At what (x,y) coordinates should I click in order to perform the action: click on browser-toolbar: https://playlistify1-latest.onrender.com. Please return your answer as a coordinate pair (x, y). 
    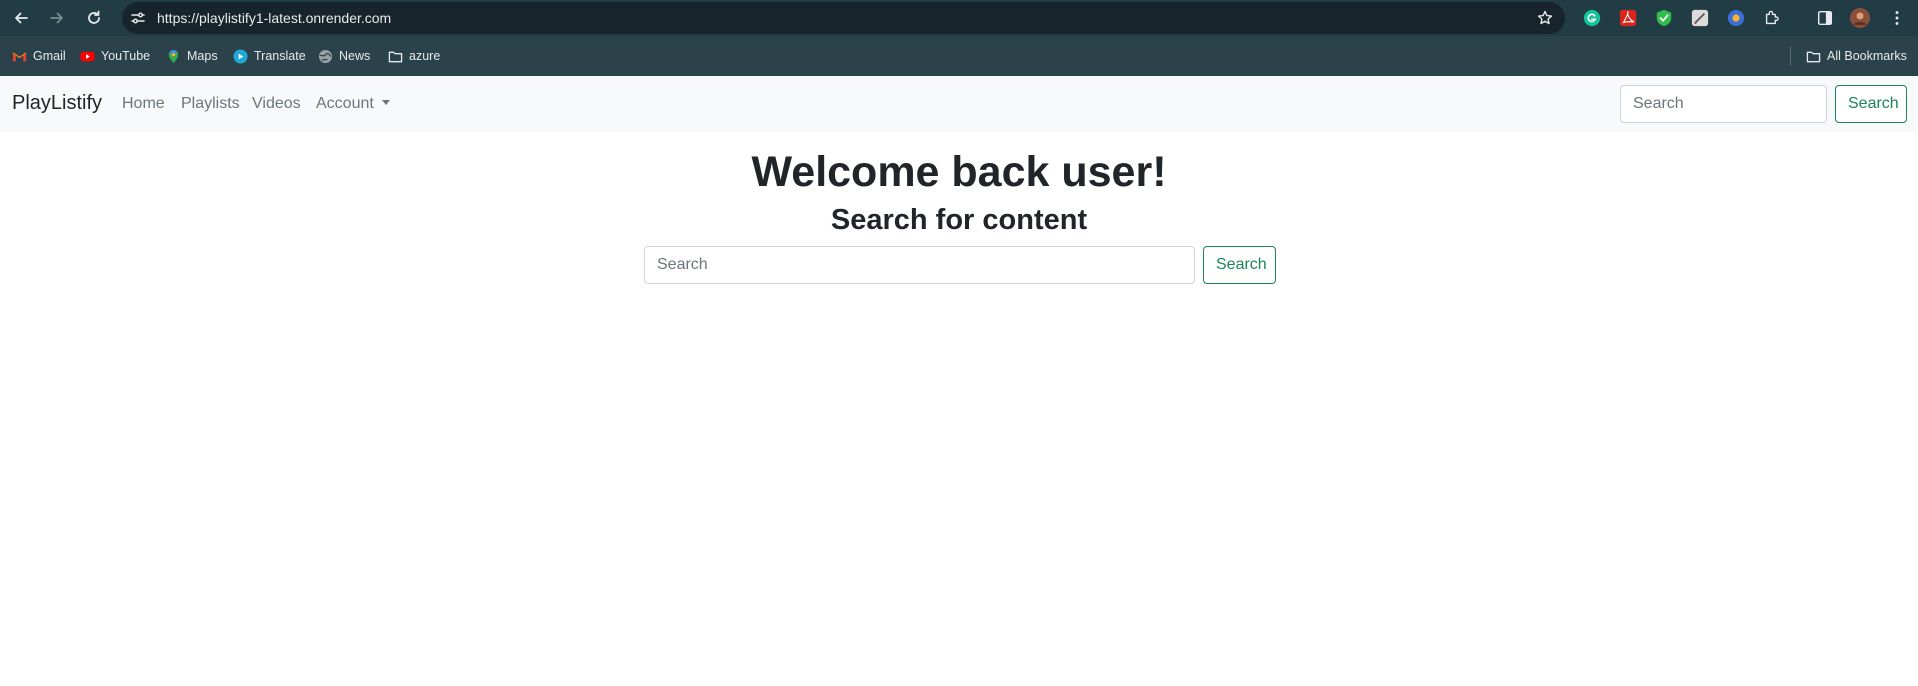
    Looking at the image, I should click on (959, 18).